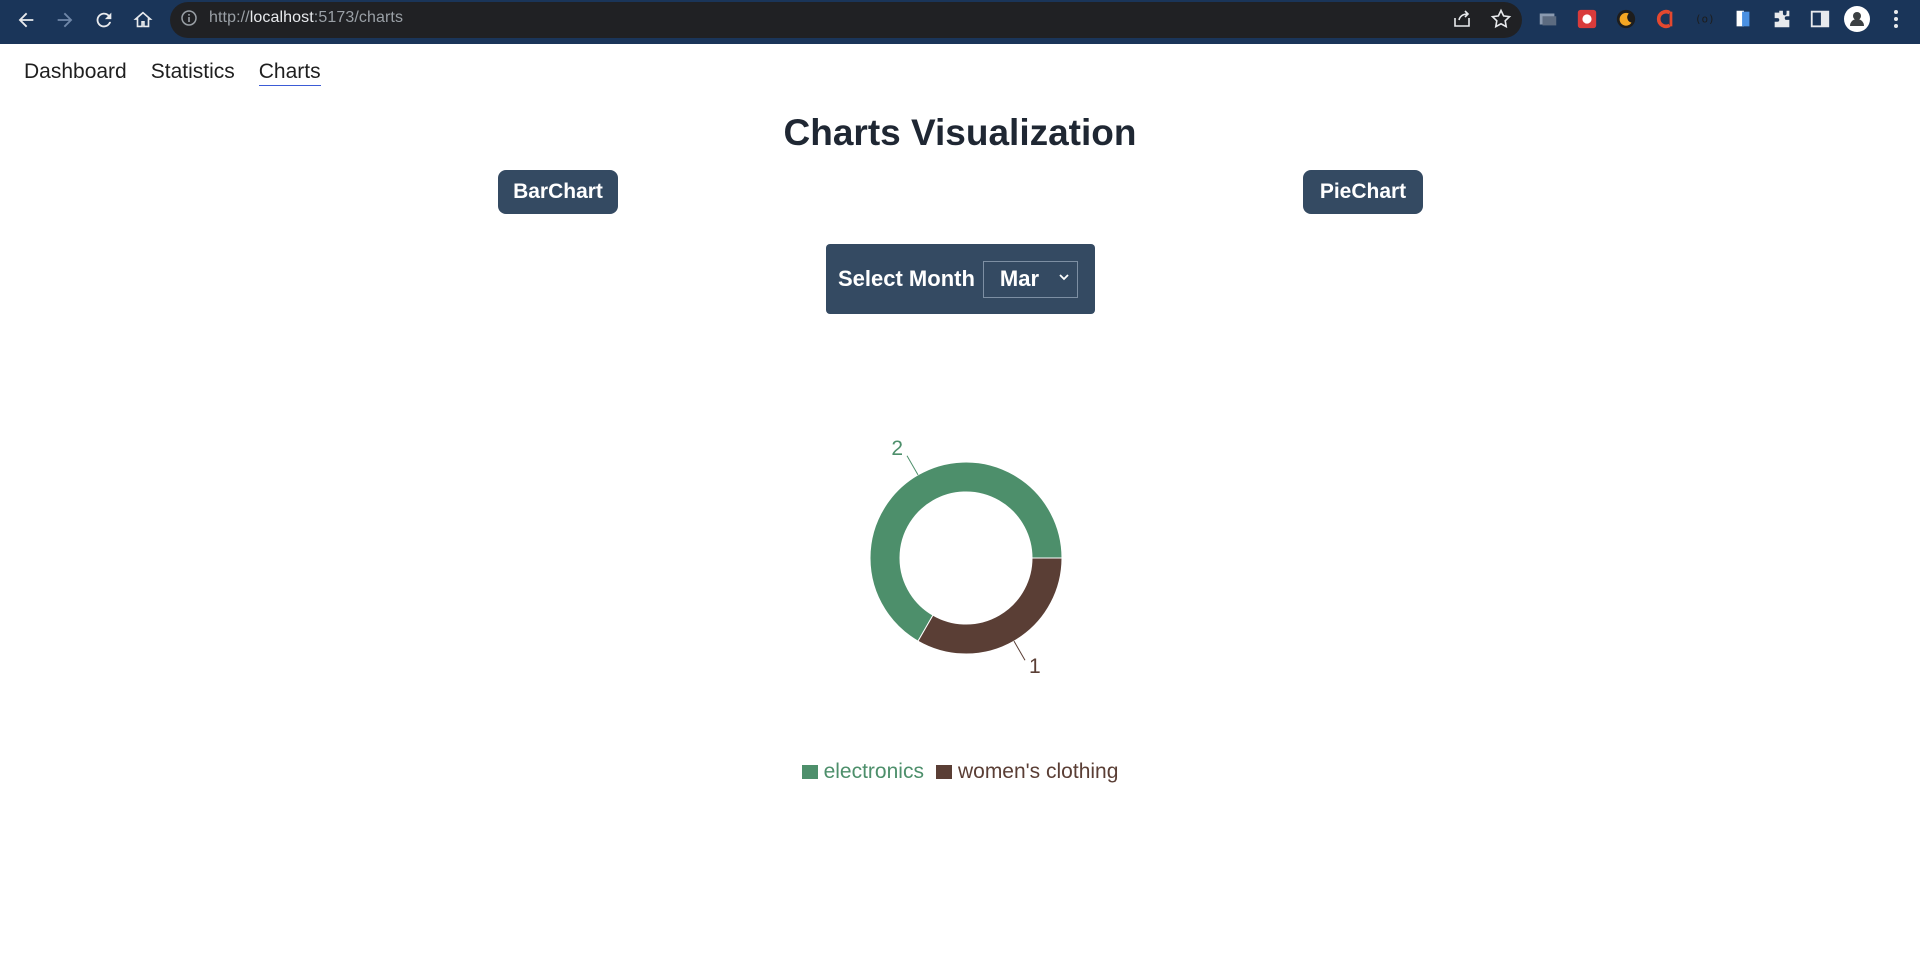 This screenshot has width=1920, height=960. I want to click on legend-label-womens-clothing: women's clothing, so click(1038, 771).